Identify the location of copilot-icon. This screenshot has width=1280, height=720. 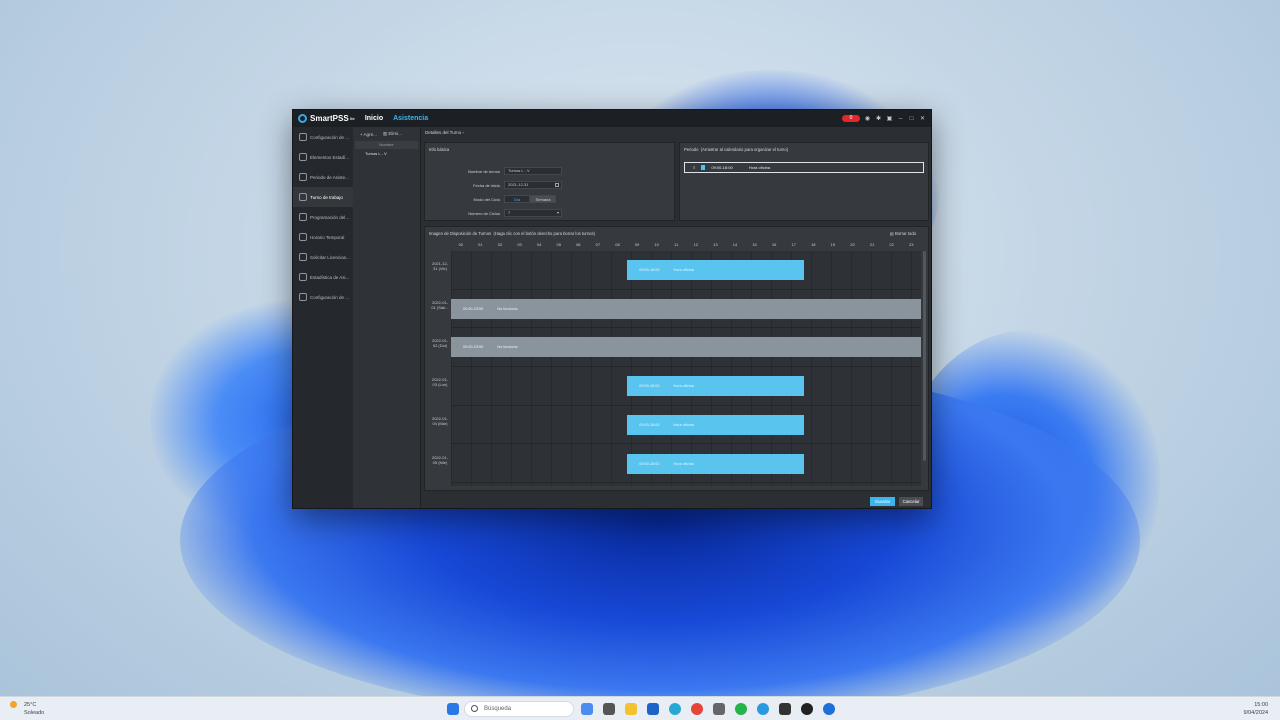
(587, 709).